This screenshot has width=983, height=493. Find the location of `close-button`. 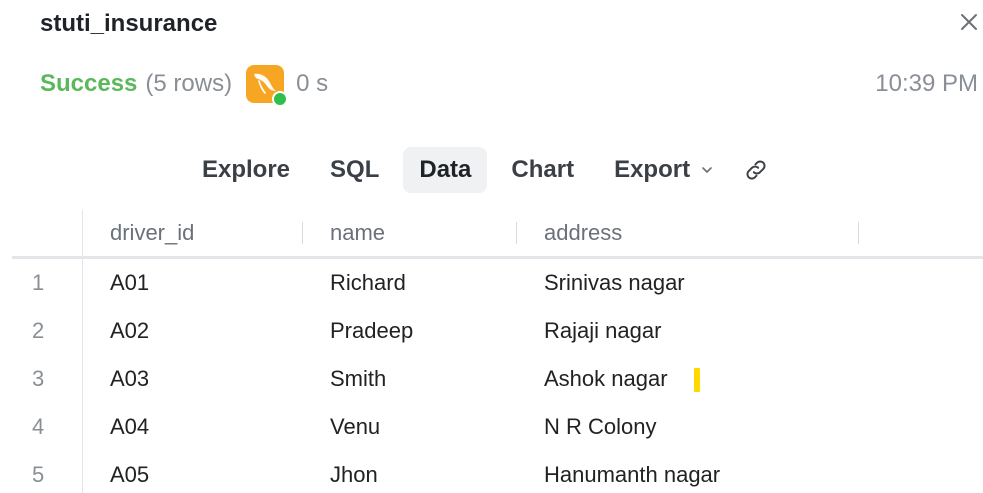

close-button is located at coordinates (969, 22).